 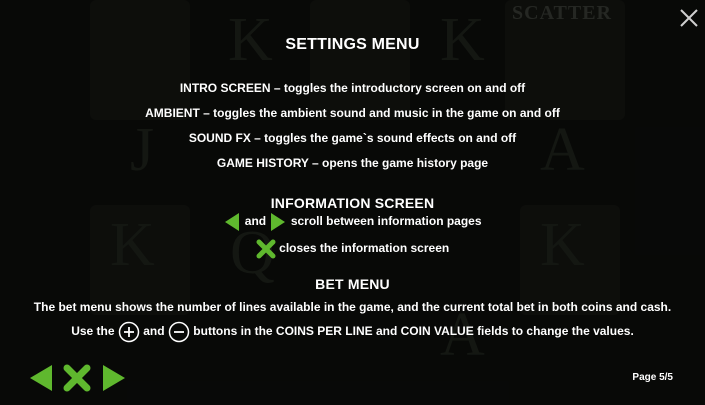 I want to click on information-scroll-line: and scroll between information pages, so click(x=352, y=222).